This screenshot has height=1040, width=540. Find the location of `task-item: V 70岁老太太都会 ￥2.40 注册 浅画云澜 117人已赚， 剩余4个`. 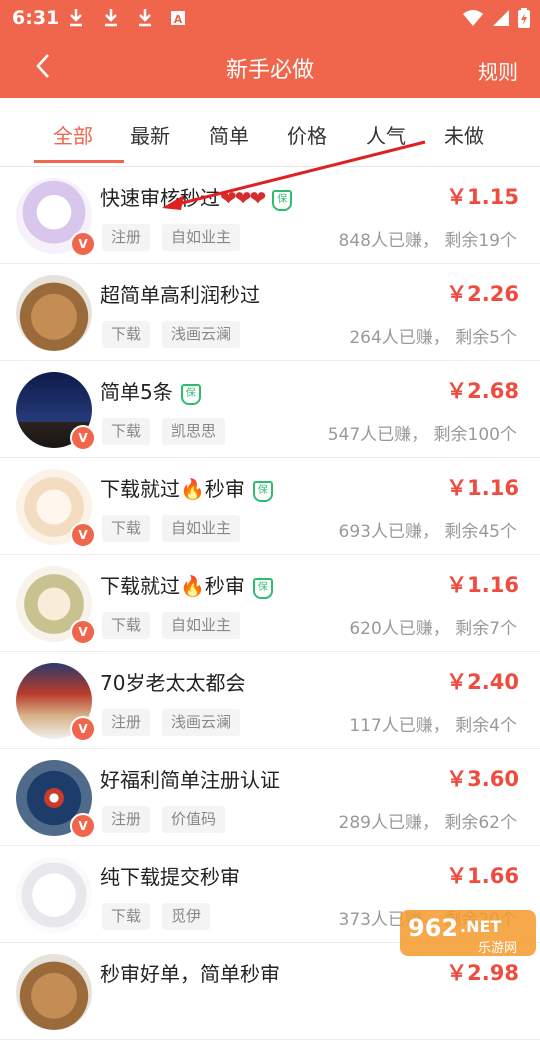

task-item: V 70岁老太太都会 ￥2.40 注册 浅画云澜 117人已赚， 剩余4个 is located at coordinates (270, 700).